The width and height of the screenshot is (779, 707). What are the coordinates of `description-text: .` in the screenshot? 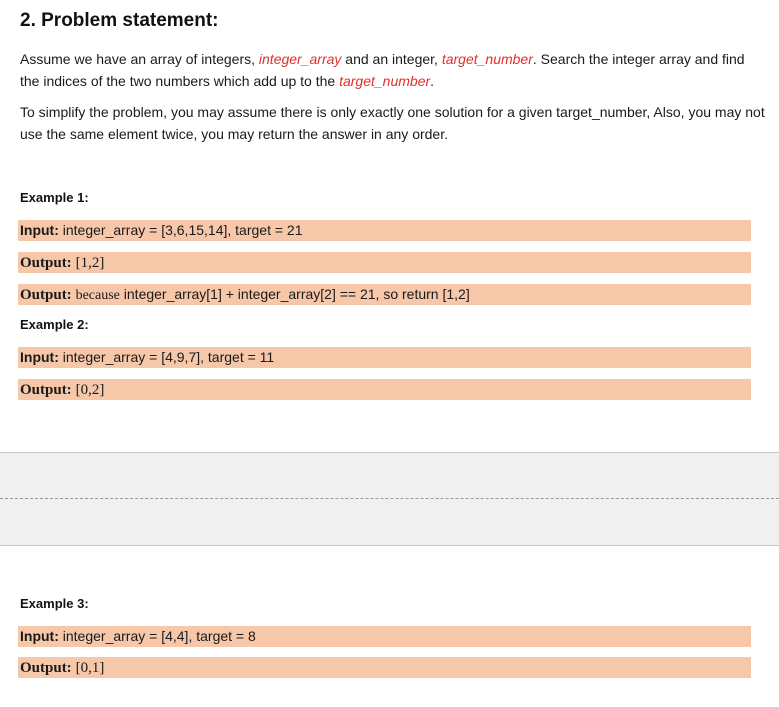 It's located at (432, 81).